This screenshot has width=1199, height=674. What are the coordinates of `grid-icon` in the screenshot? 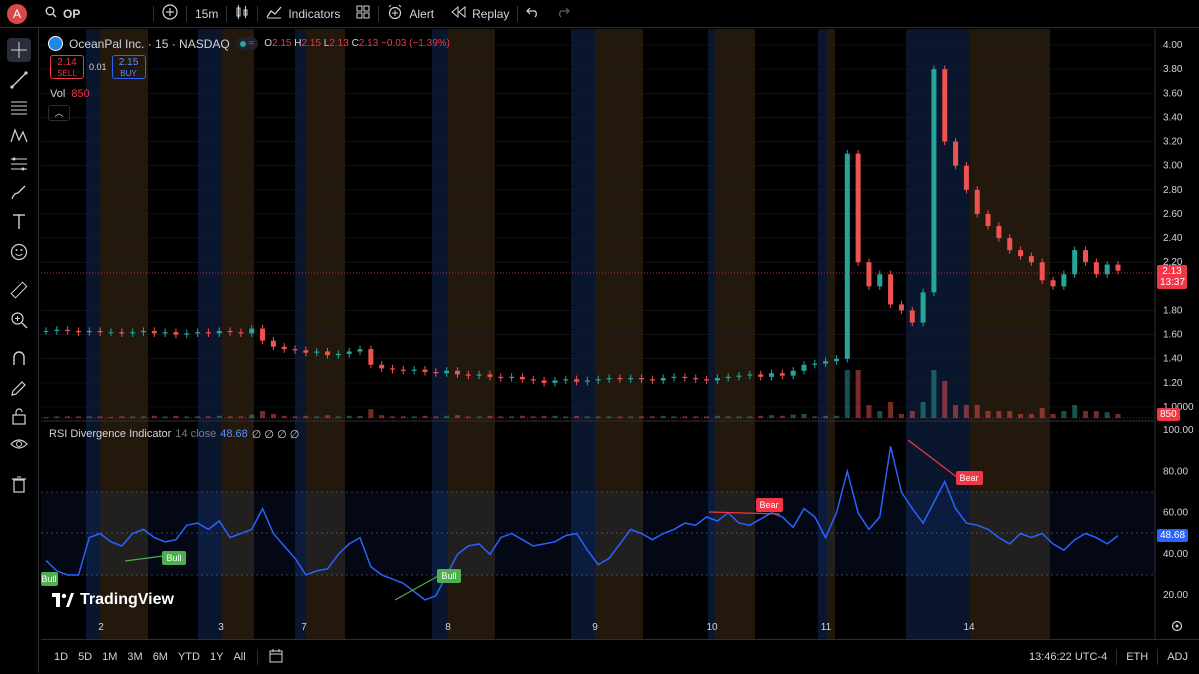 It's located at (363, 13).